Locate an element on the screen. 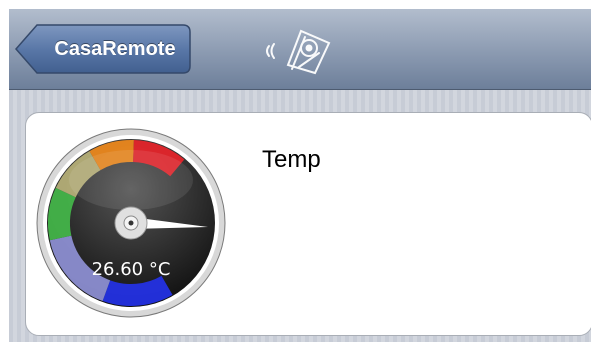 This screenshot has width=597, height=347. widget-title: Temp is located at coordinates (291, 159).